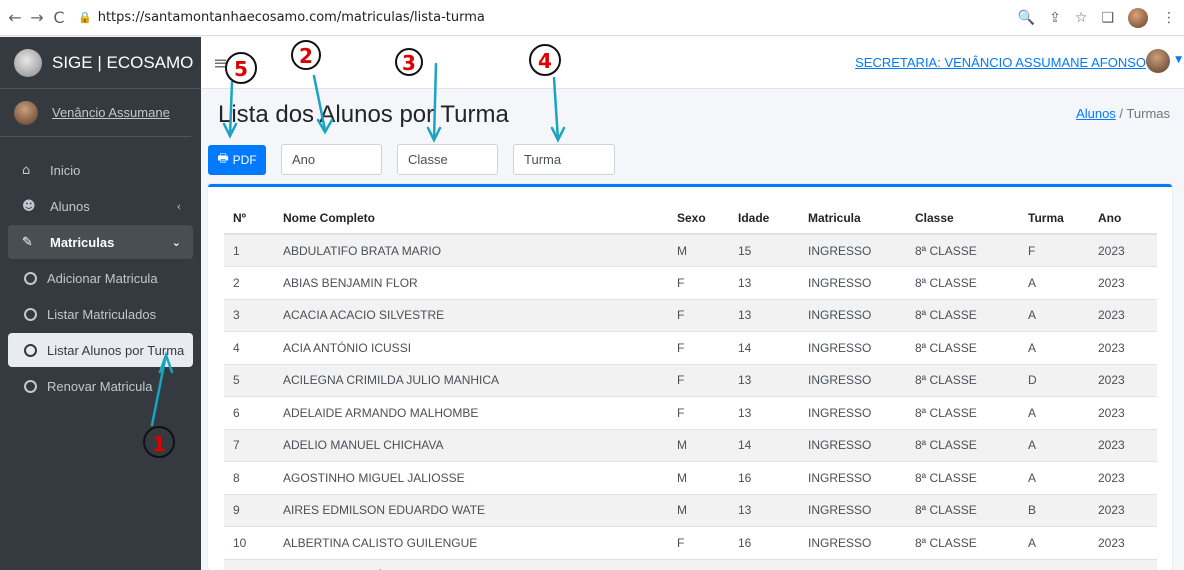  What do you see at coordinates (471, 564) in the screenshot?
I see `cell-nome: ALBERTINA JOSÉ MABOTE` at bounding box center [471, 564].